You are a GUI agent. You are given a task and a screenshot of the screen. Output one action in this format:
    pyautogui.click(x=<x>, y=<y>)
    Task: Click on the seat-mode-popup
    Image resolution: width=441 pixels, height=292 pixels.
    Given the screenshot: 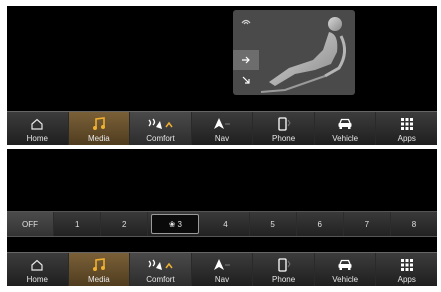 What is the action you would take?
    pyautogui.click(x=294, y=52)
    